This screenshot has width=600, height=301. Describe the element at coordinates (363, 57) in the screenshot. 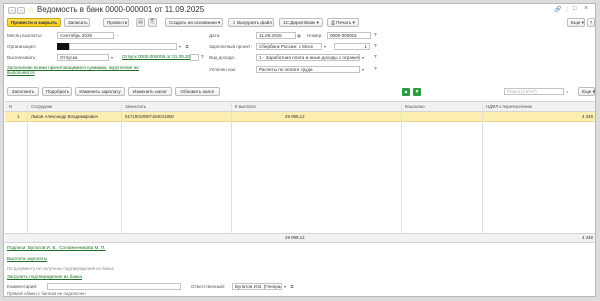

I see `income-type-dropdown-icon: ▾` at that location.